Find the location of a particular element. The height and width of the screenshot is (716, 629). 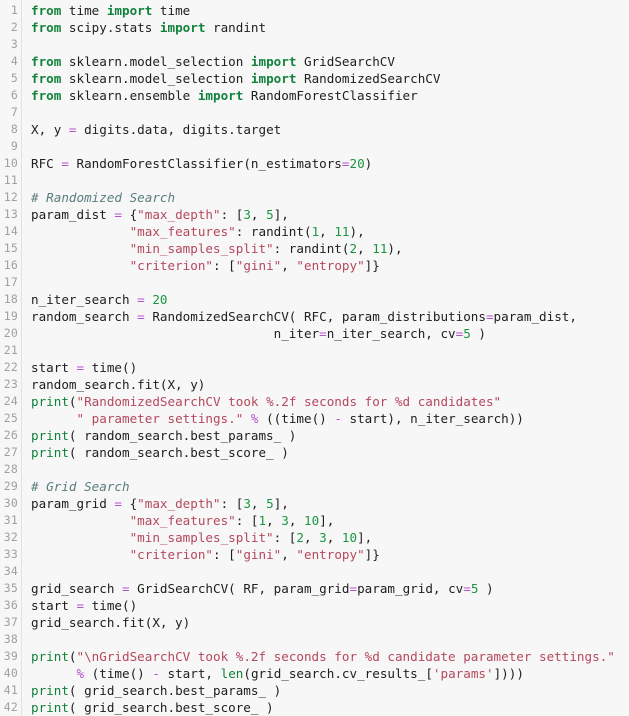

line-number: 38 is located at coordinates (10, 639).